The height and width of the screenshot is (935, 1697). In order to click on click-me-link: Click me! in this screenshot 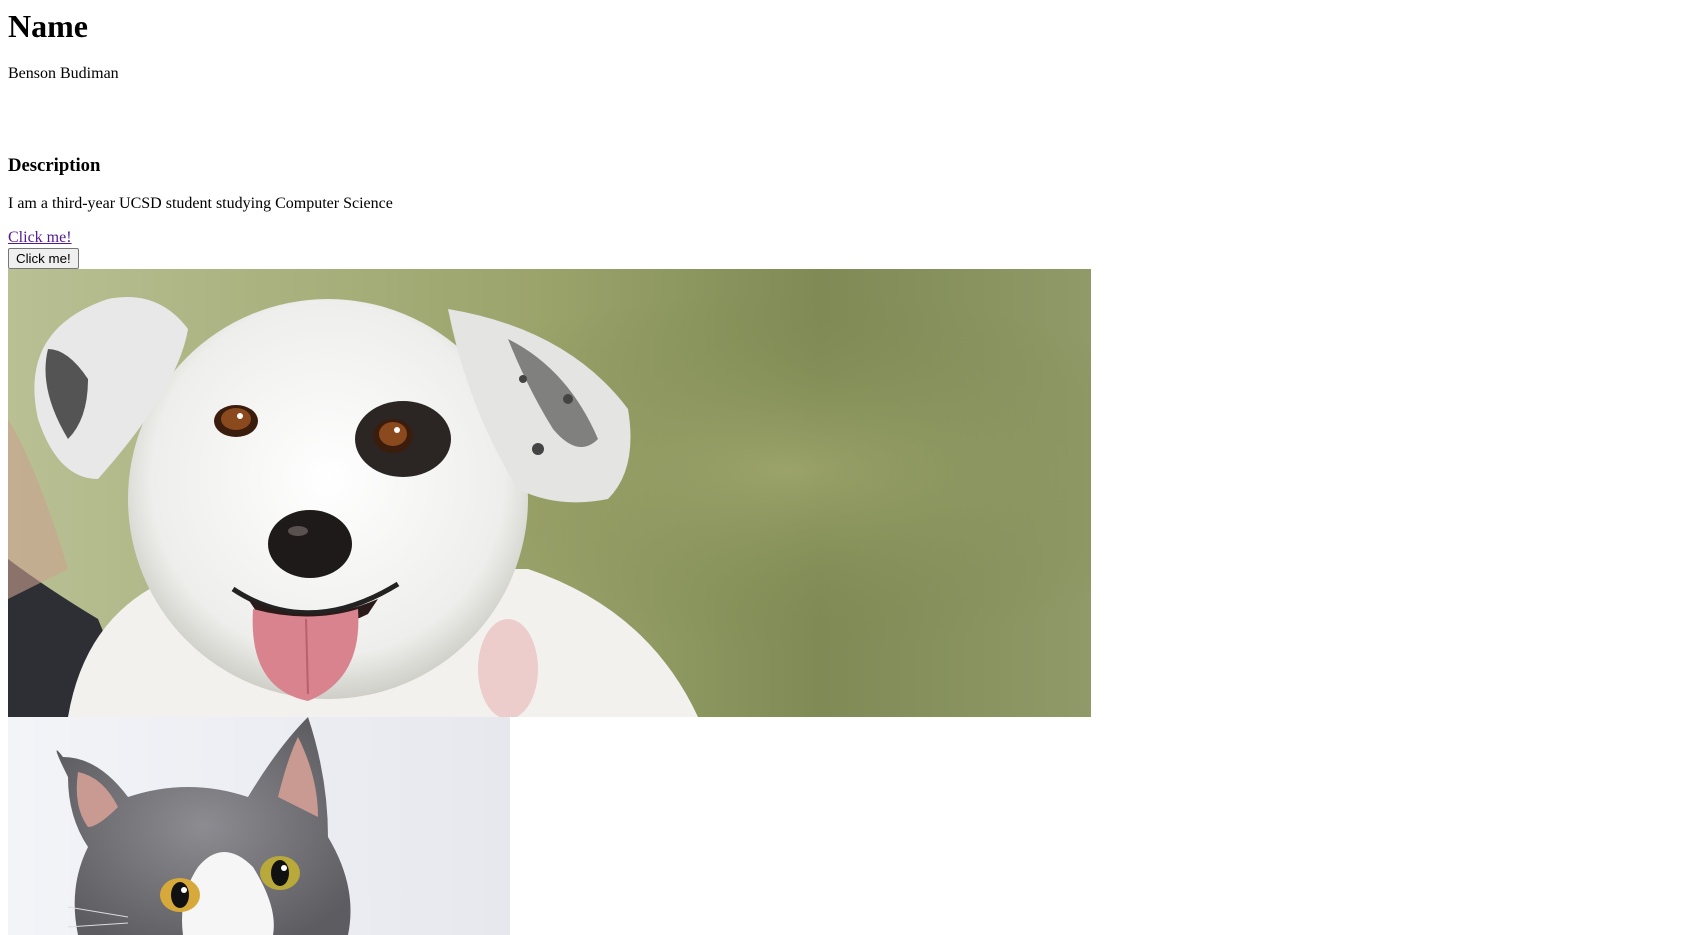, I will do `click(40, 238)`.